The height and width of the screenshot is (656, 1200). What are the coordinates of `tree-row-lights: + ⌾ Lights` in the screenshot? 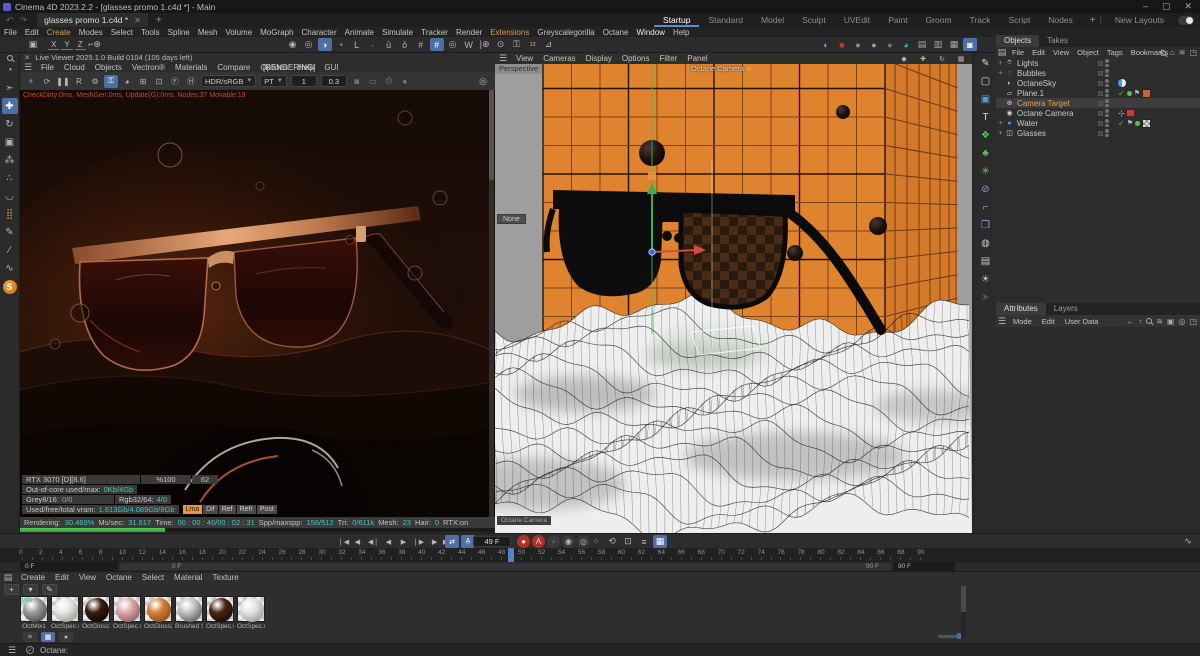 It's located at (1098, 63).